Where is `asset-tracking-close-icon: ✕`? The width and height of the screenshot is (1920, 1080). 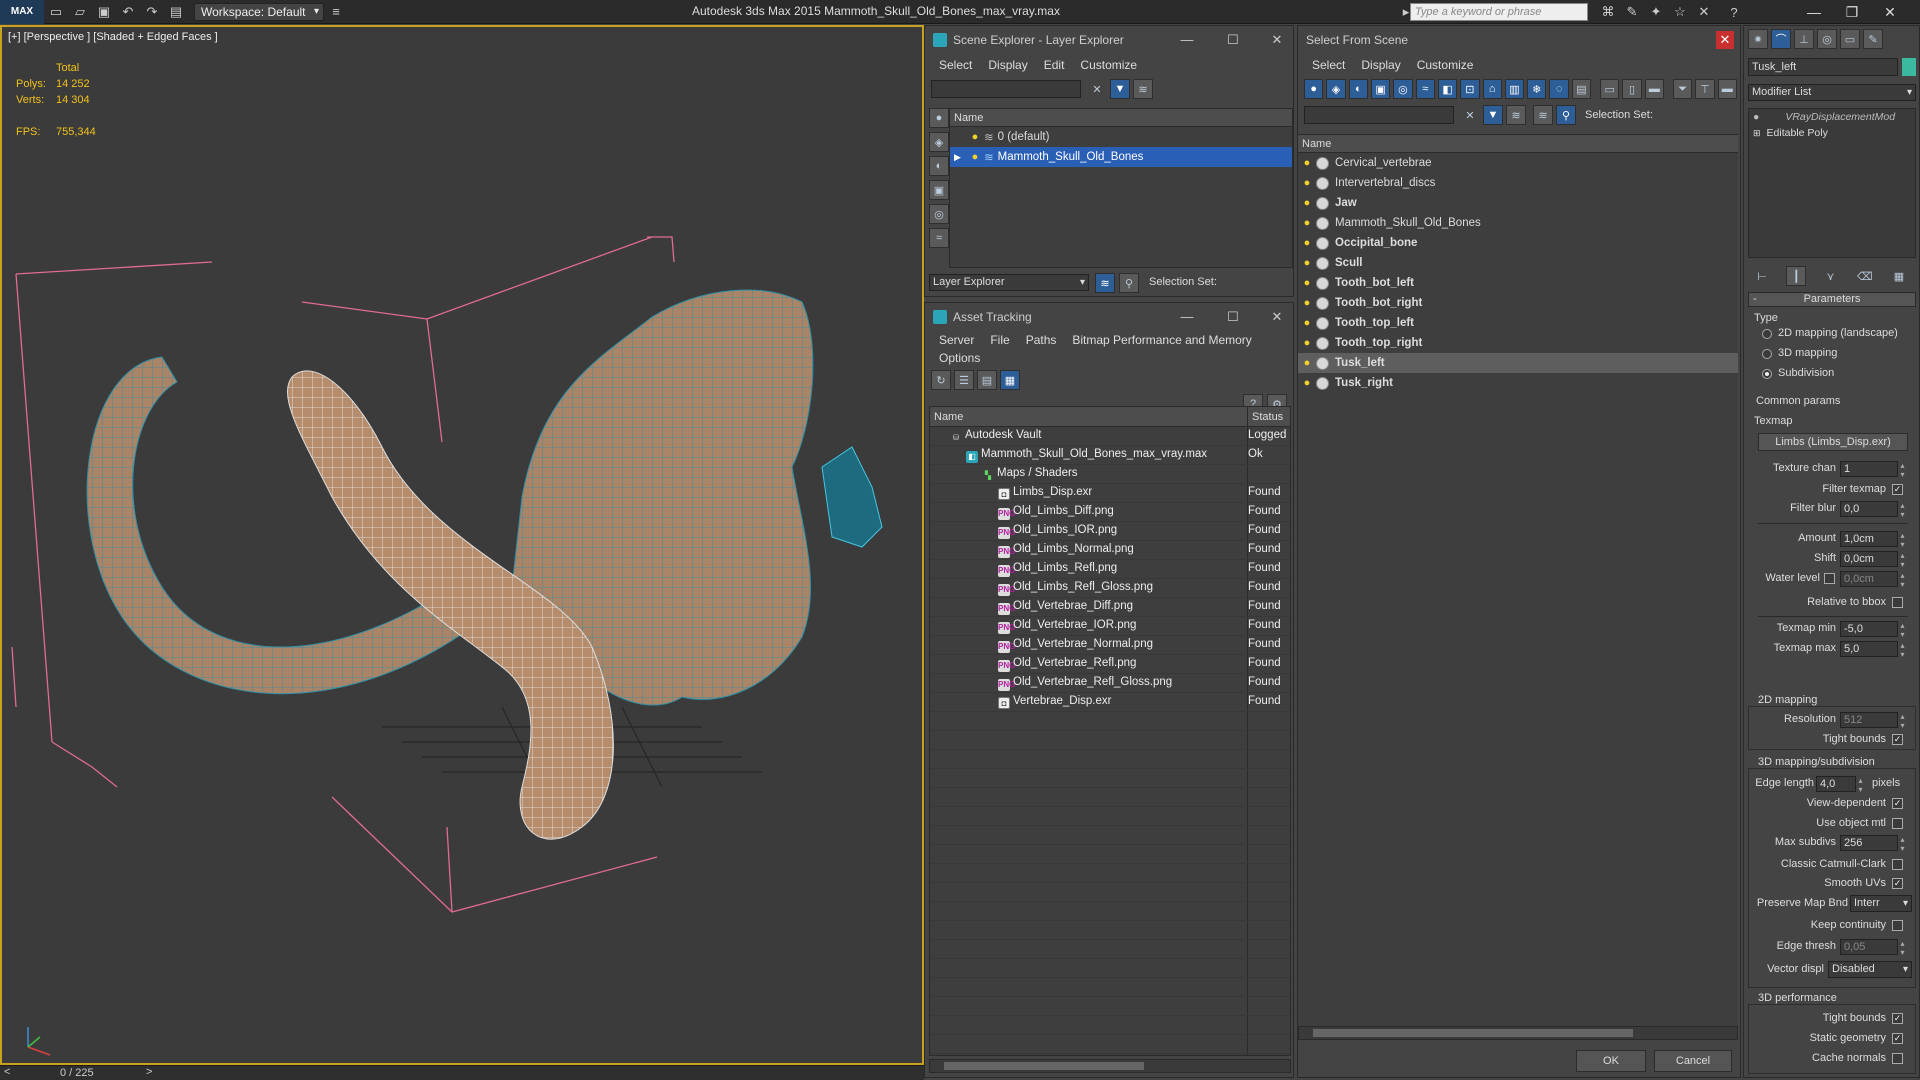 asset-tracking-close-icon: ✕ is located at coordinates (1277, 317).